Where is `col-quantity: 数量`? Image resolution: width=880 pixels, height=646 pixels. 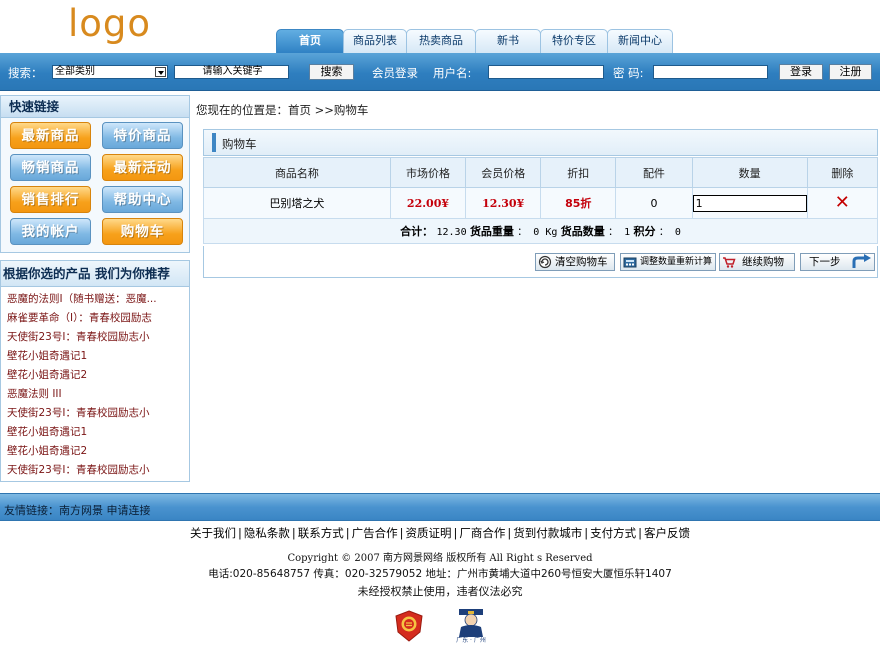 col-quantity: 数量 is located at coordinates (749, 172).